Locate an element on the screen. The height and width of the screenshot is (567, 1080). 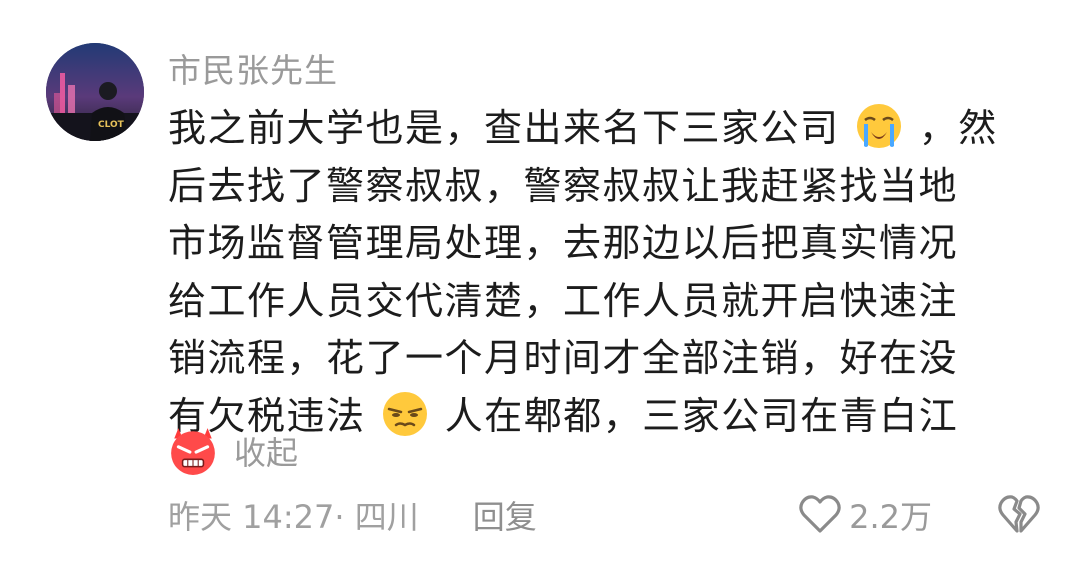
collapse-button: 收起 is located at coordinates (266, 451).